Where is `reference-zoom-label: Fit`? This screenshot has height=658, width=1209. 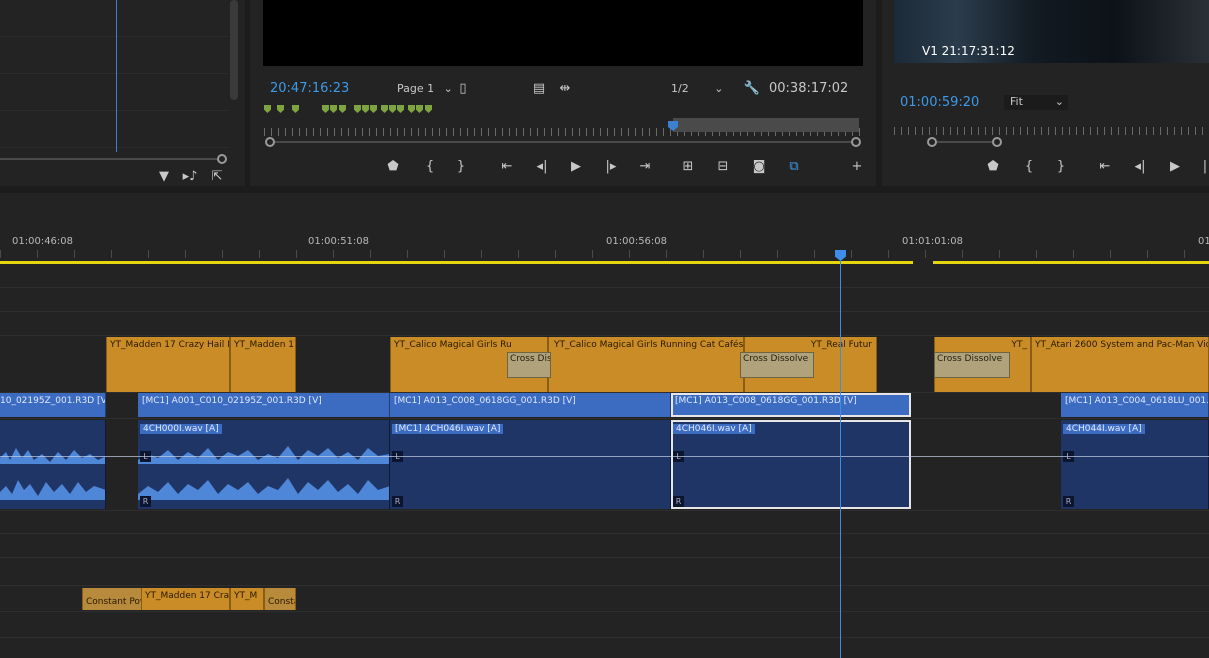 reference-zoom-label: Fit is located at coordinates (1016, 101).